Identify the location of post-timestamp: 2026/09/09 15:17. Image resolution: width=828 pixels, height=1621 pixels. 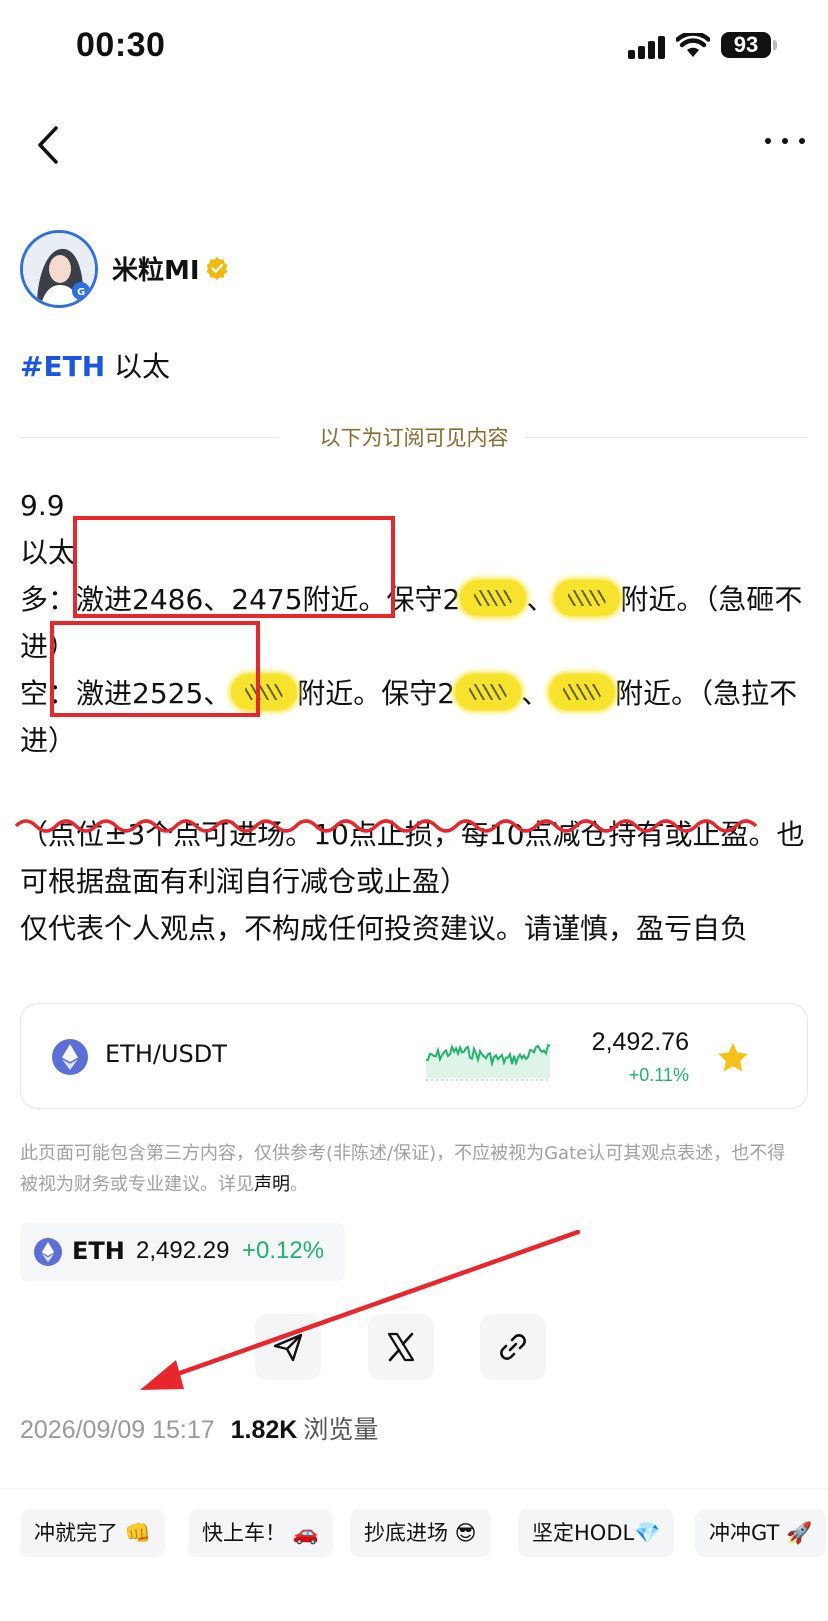
(117, 1430).